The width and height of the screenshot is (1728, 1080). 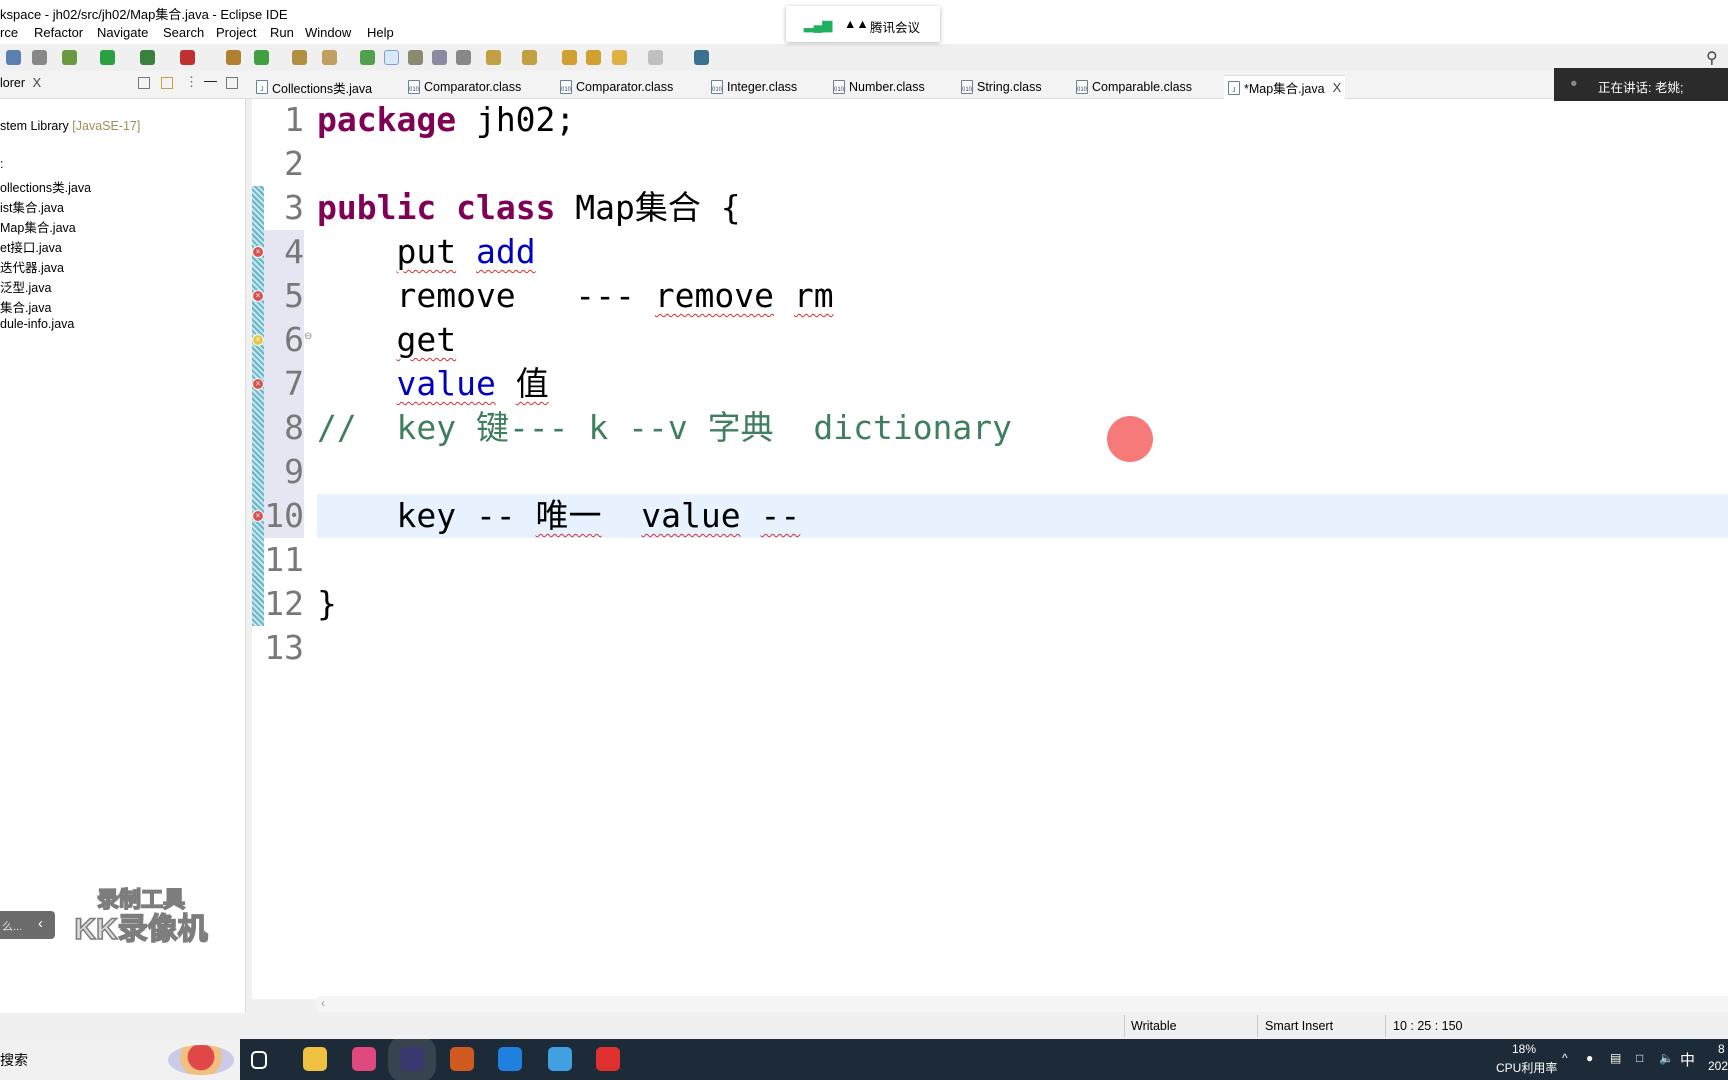 What do you see at coordinates (323, 1003) in the screenshot?
I see `scroll-left-icon: ‹` at bounding box center [323, 1003].